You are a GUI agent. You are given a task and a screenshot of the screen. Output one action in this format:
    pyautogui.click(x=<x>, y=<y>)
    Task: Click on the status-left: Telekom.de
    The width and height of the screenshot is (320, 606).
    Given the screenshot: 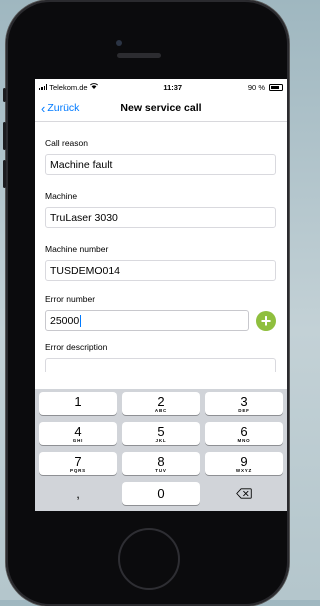 What is the action you would take?
    pyautogui.click(x=68, y=87)
    